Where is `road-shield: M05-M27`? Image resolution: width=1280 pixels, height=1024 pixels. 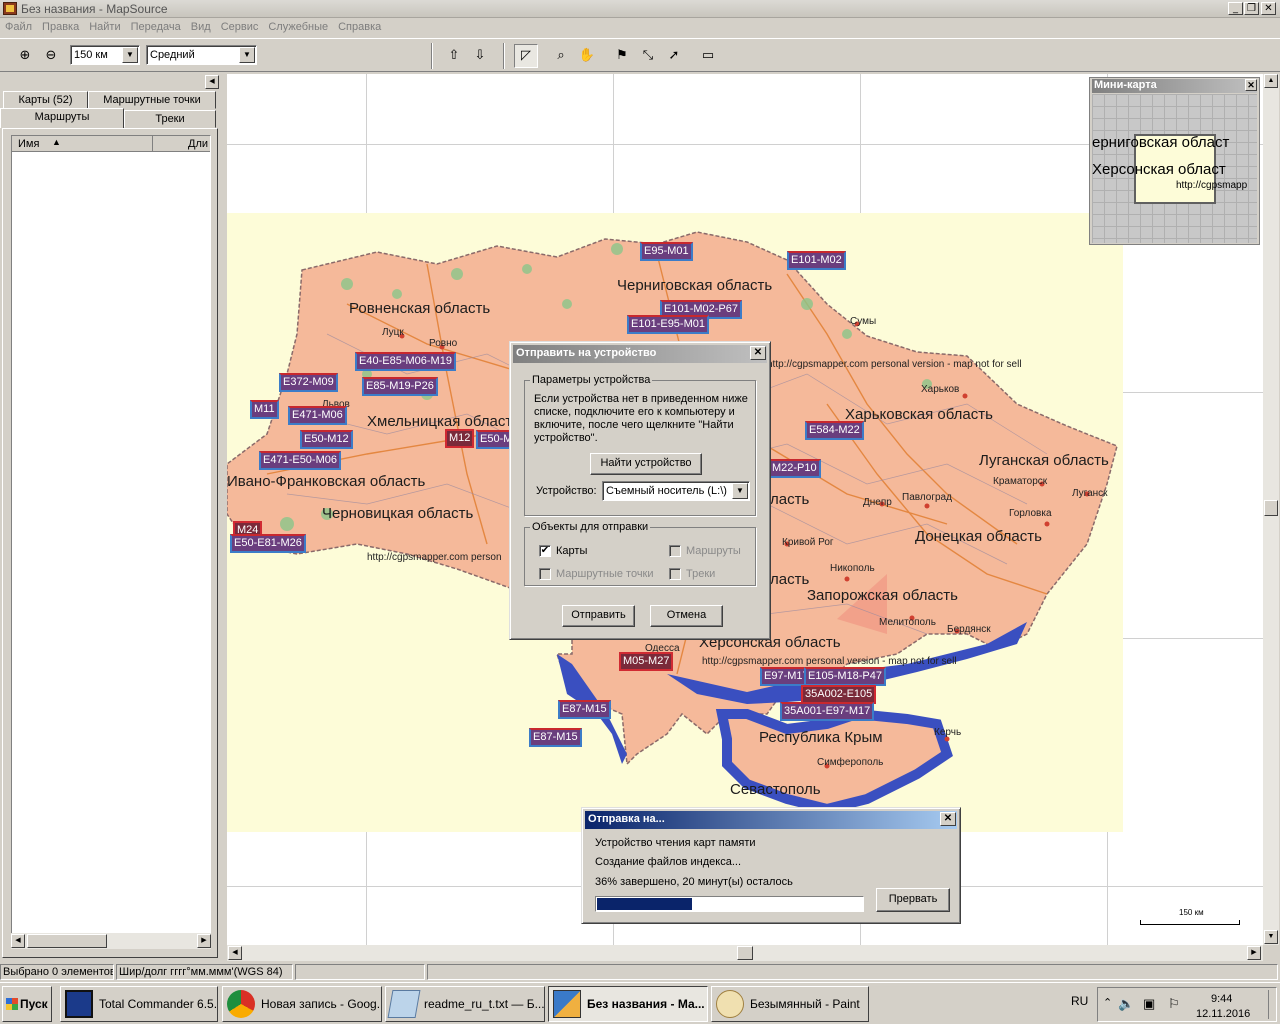
road-shield: M05-M27 is located at coordinates (646, 661).